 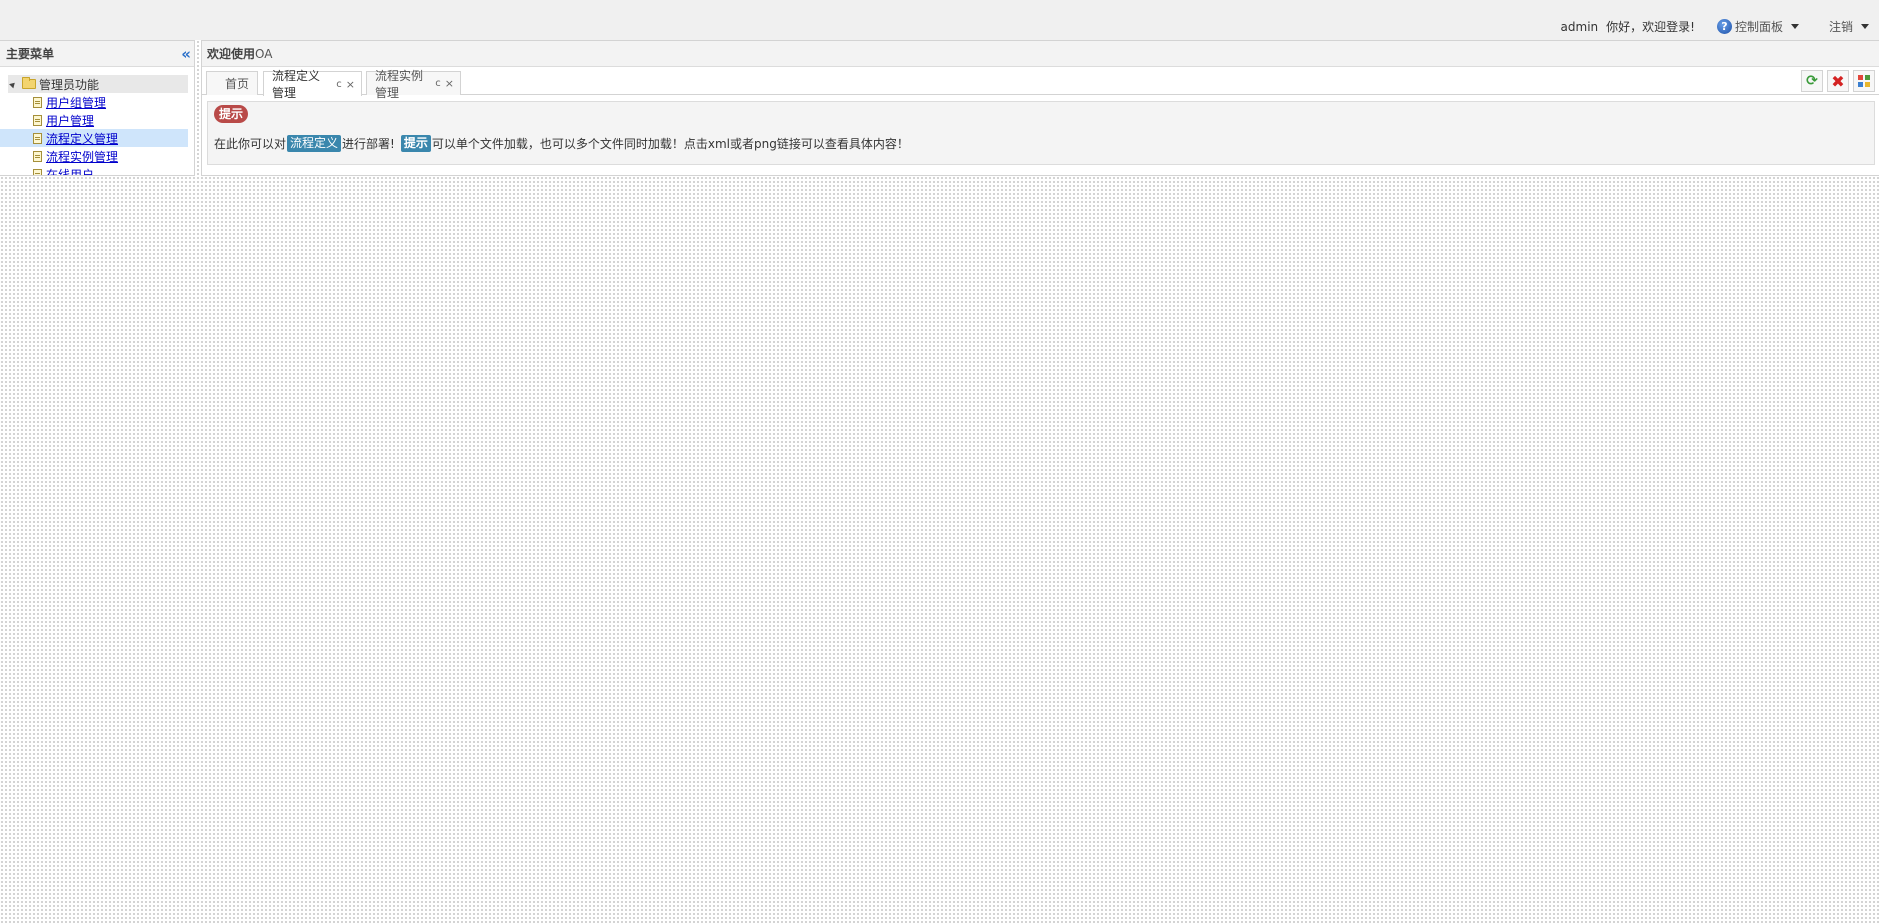 I want to click on sidebar-item-label: 流程定义管理, so click(x=82, y=138).